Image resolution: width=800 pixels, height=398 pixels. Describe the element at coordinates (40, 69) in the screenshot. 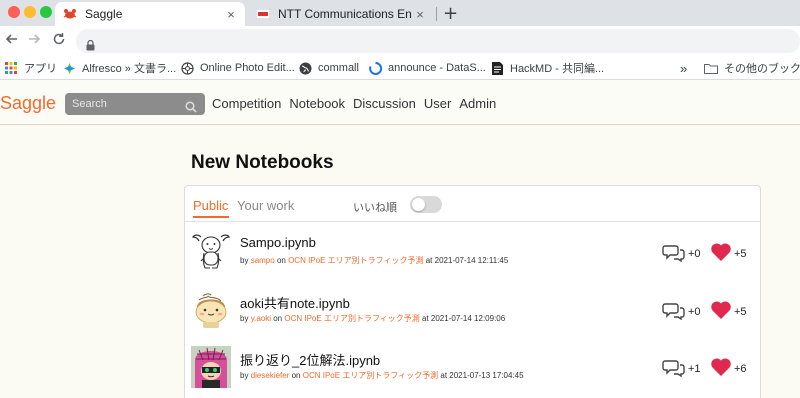

I see `bookmark-label: アプリ` at that location.